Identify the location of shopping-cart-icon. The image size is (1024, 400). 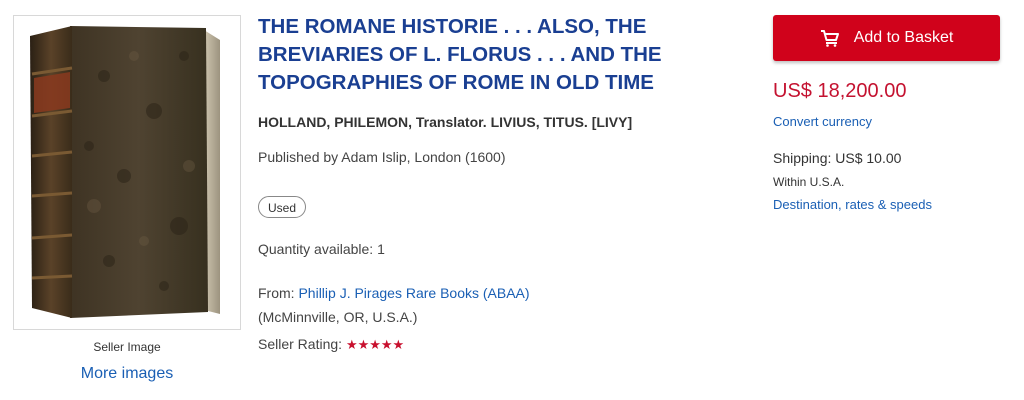
(829, 38).